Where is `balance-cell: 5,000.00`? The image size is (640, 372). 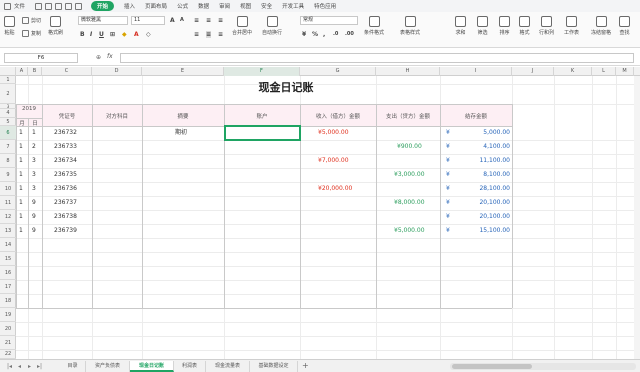
balance-cell: 5,000.00 is located at coordinates (483, 133).